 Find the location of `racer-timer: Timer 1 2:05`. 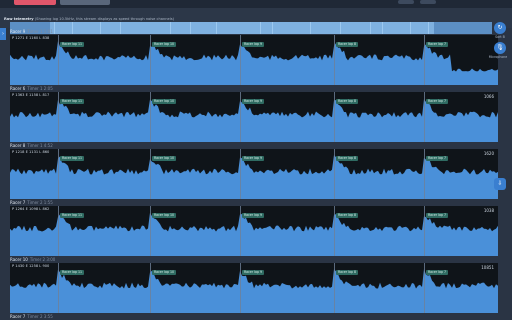

racer-timer: Timer 1 2:05 is located at coordinates (40, 88).